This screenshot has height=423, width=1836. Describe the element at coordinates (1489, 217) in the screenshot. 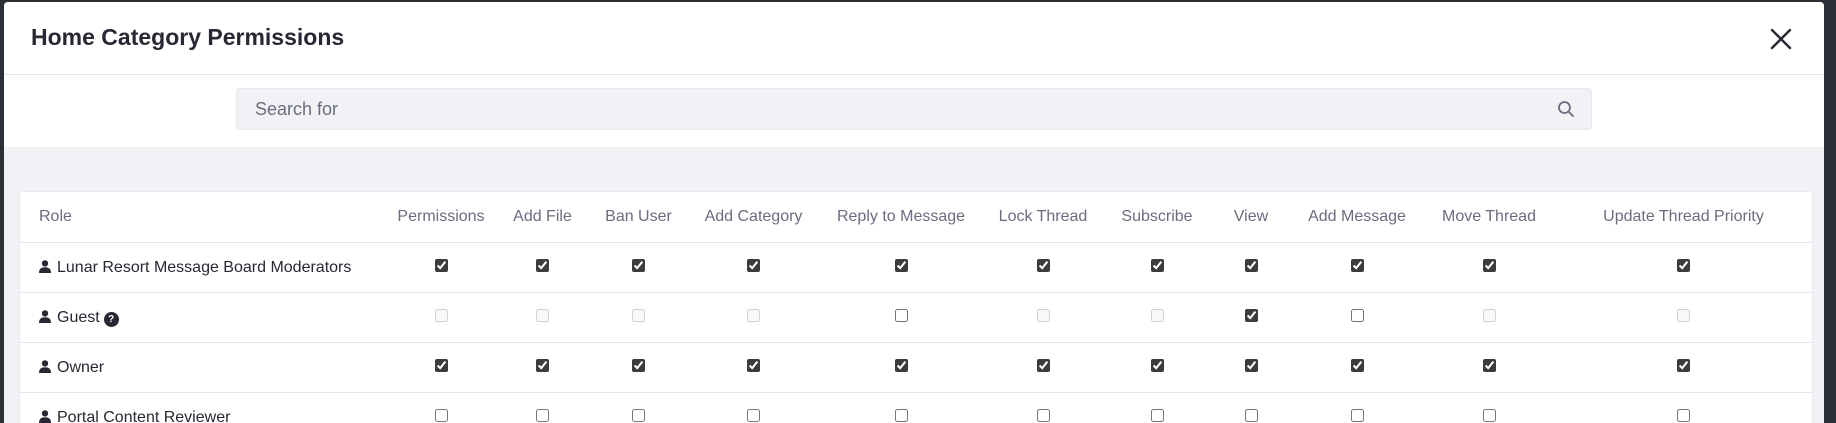

I see `column-header: Move Thread` at that location.